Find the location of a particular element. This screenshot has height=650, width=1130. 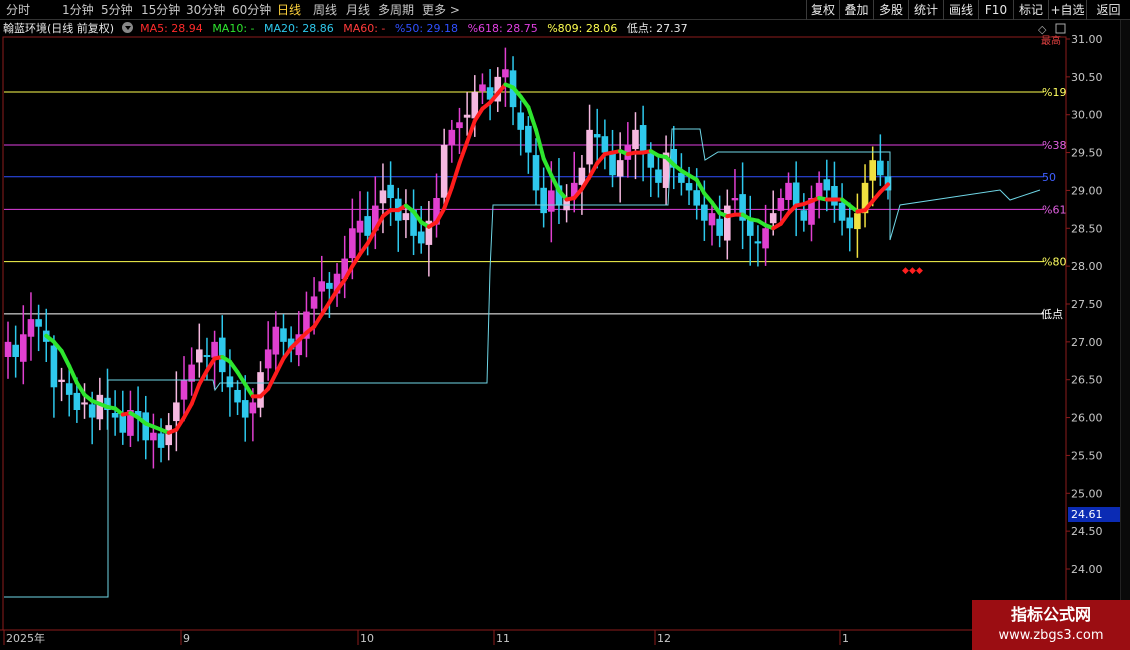

y-tick-label: 31.00 is located at coordinates (1087, 39).